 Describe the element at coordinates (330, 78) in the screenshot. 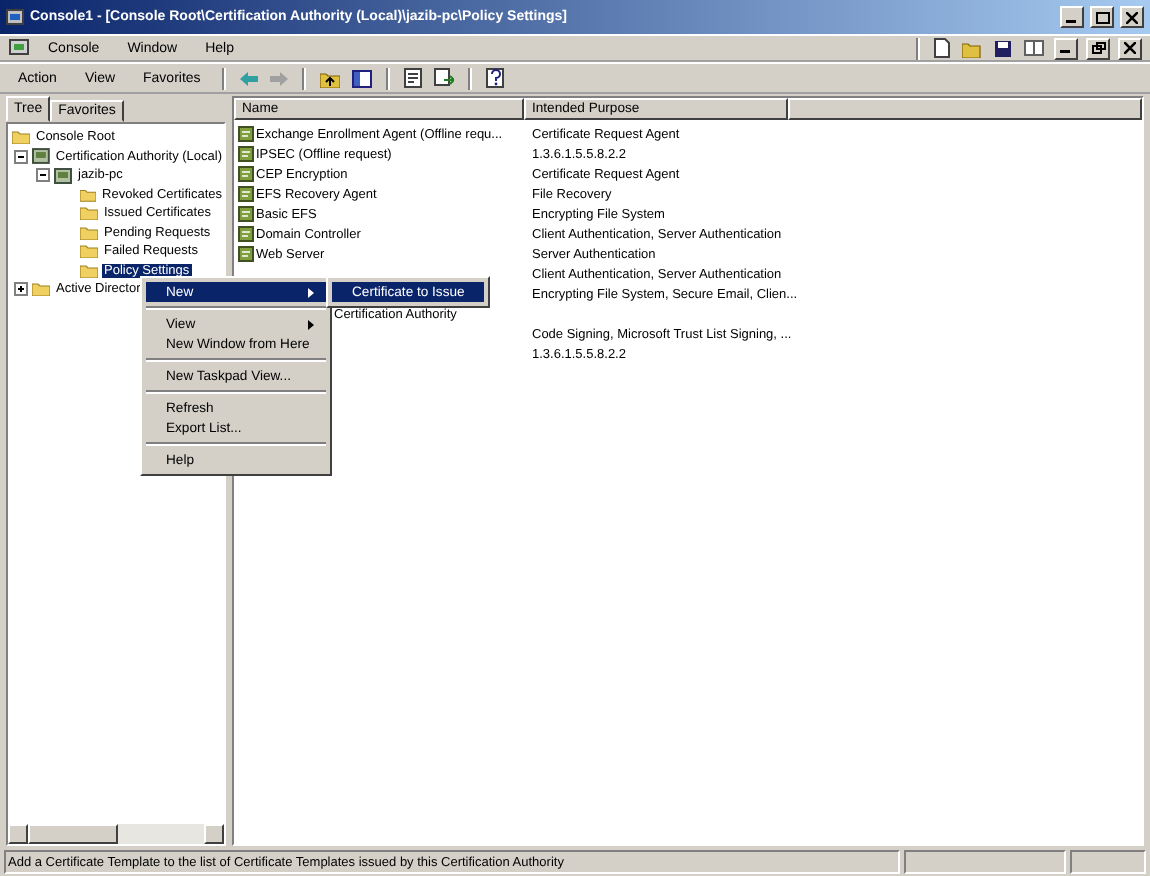

I see `up-folder-icon` at that location.